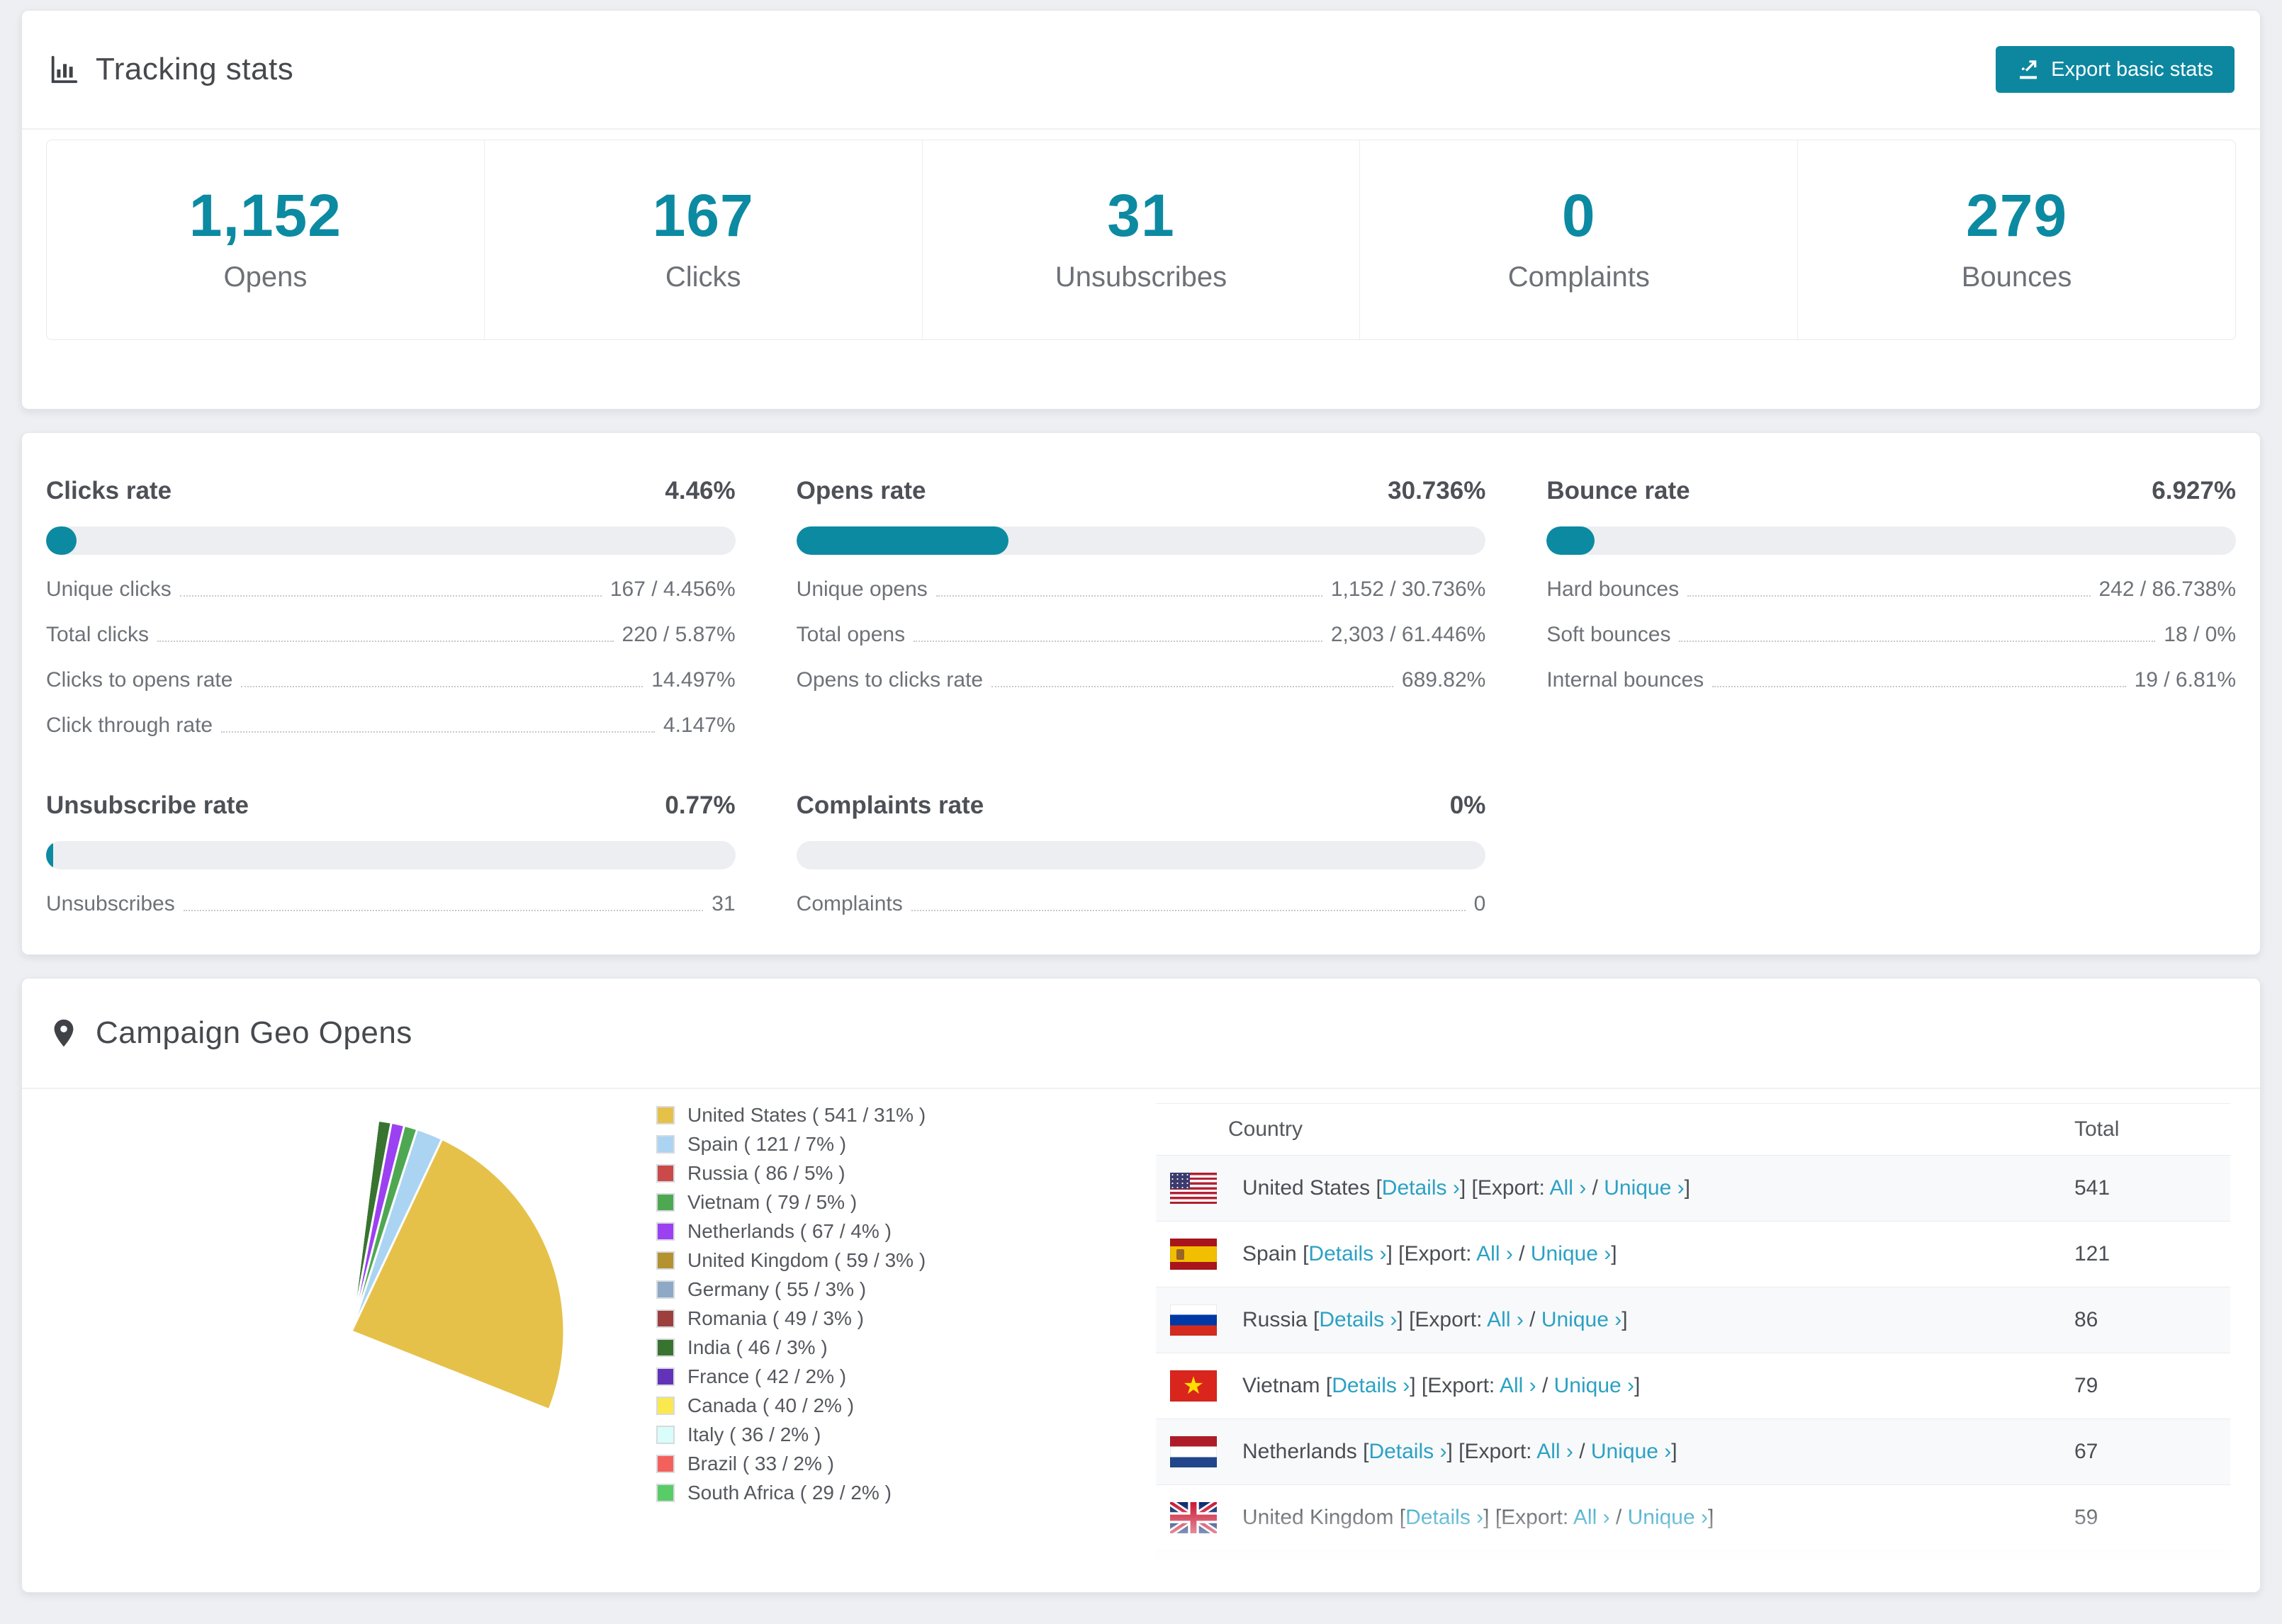 Image resolution: width=2282 pixels, height=1624 pixels. Describe the element at coordinates (806, 1115) in the screenshot. I see `legend-label: United States ( 541 / 31% )` at that location.